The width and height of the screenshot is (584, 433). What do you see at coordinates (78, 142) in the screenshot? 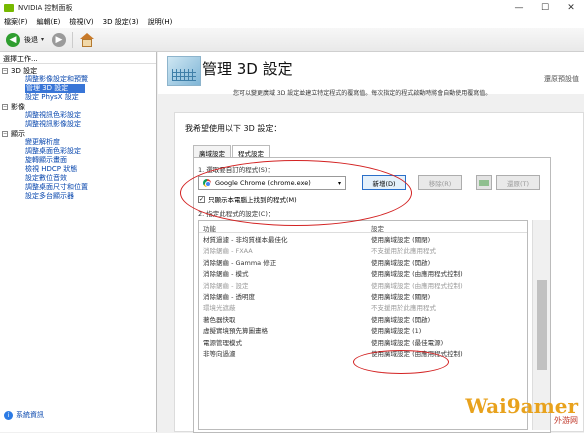
I see `tree-item-resolution: 變更解析度` at bounding box center [78, 142].